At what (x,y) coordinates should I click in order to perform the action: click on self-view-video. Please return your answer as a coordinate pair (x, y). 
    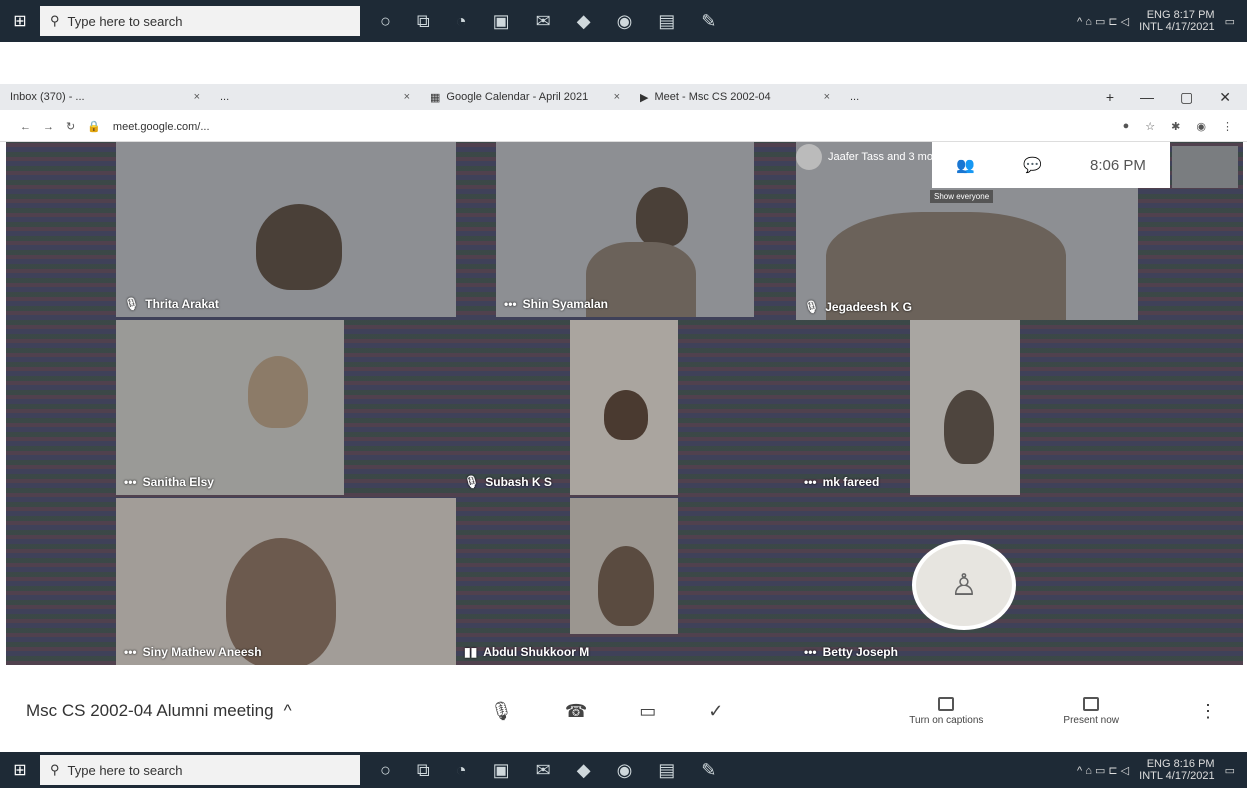
    Looking at the image, I should click on (1205, 167).